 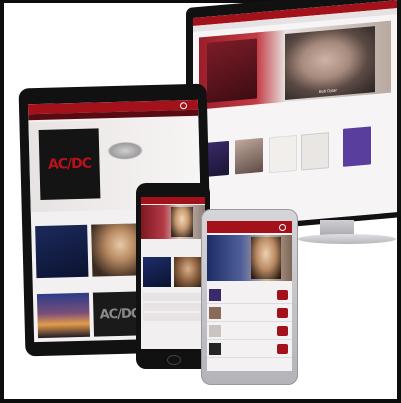 I want to click on monitor-stand-base, so click(x=347, y=239).